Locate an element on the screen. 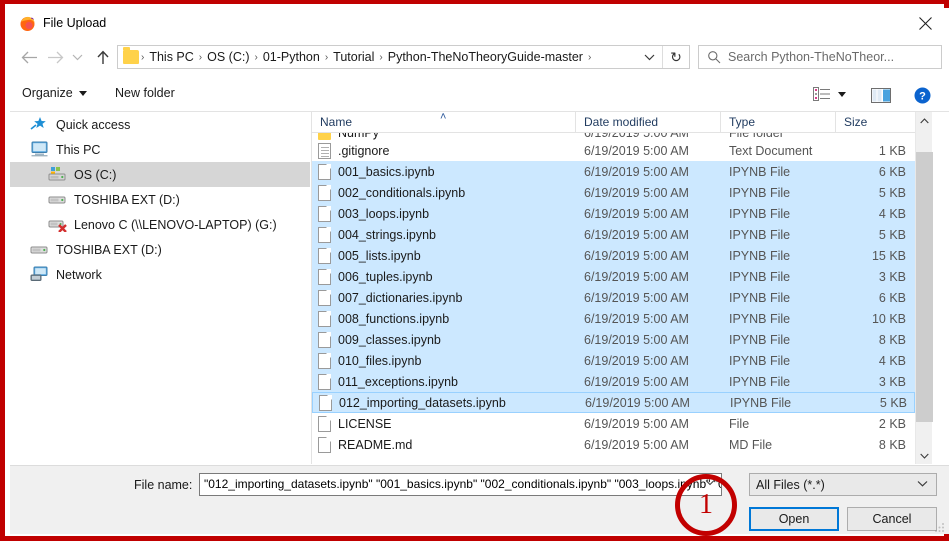  preview-pane-icon is located at coordinates (881, 97).